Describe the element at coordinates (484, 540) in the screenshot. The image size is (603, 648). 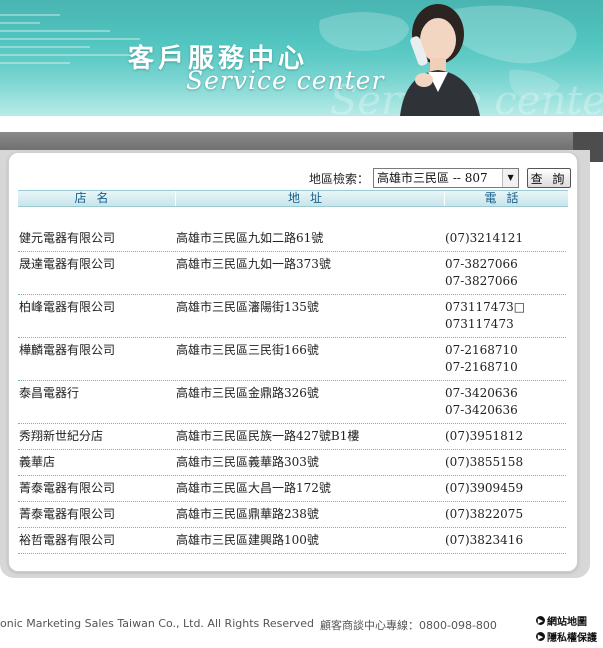
I see `phone-line: (07)3823416` at that location.